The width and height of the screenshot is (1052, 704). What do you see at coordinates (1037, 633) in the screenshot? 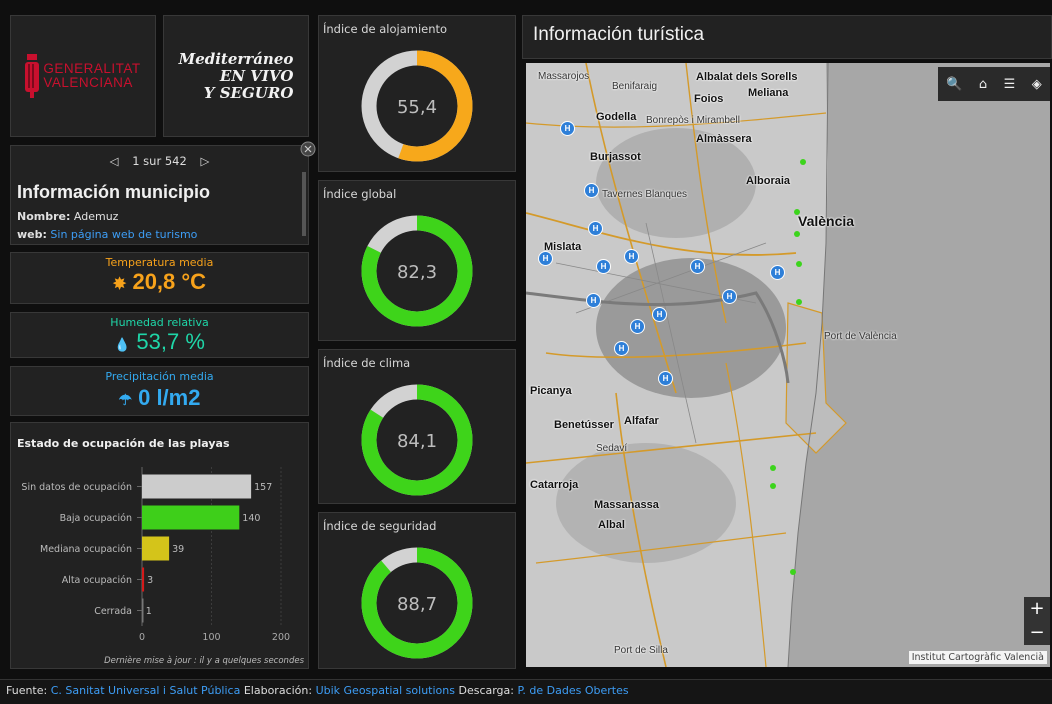
I see `zoom-out-button: −` at bounding box center [1037, 633].